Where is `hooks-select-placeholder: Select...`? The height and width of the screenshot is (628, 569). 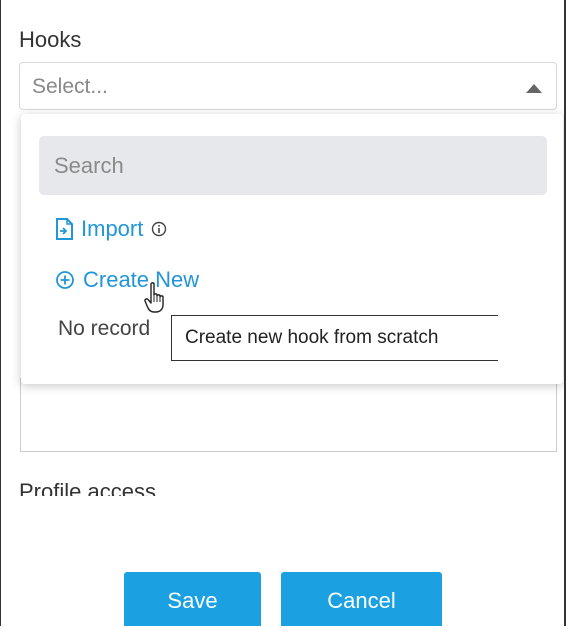 hooks-select-placeholder: Select... is located at coordinates (70, 86).